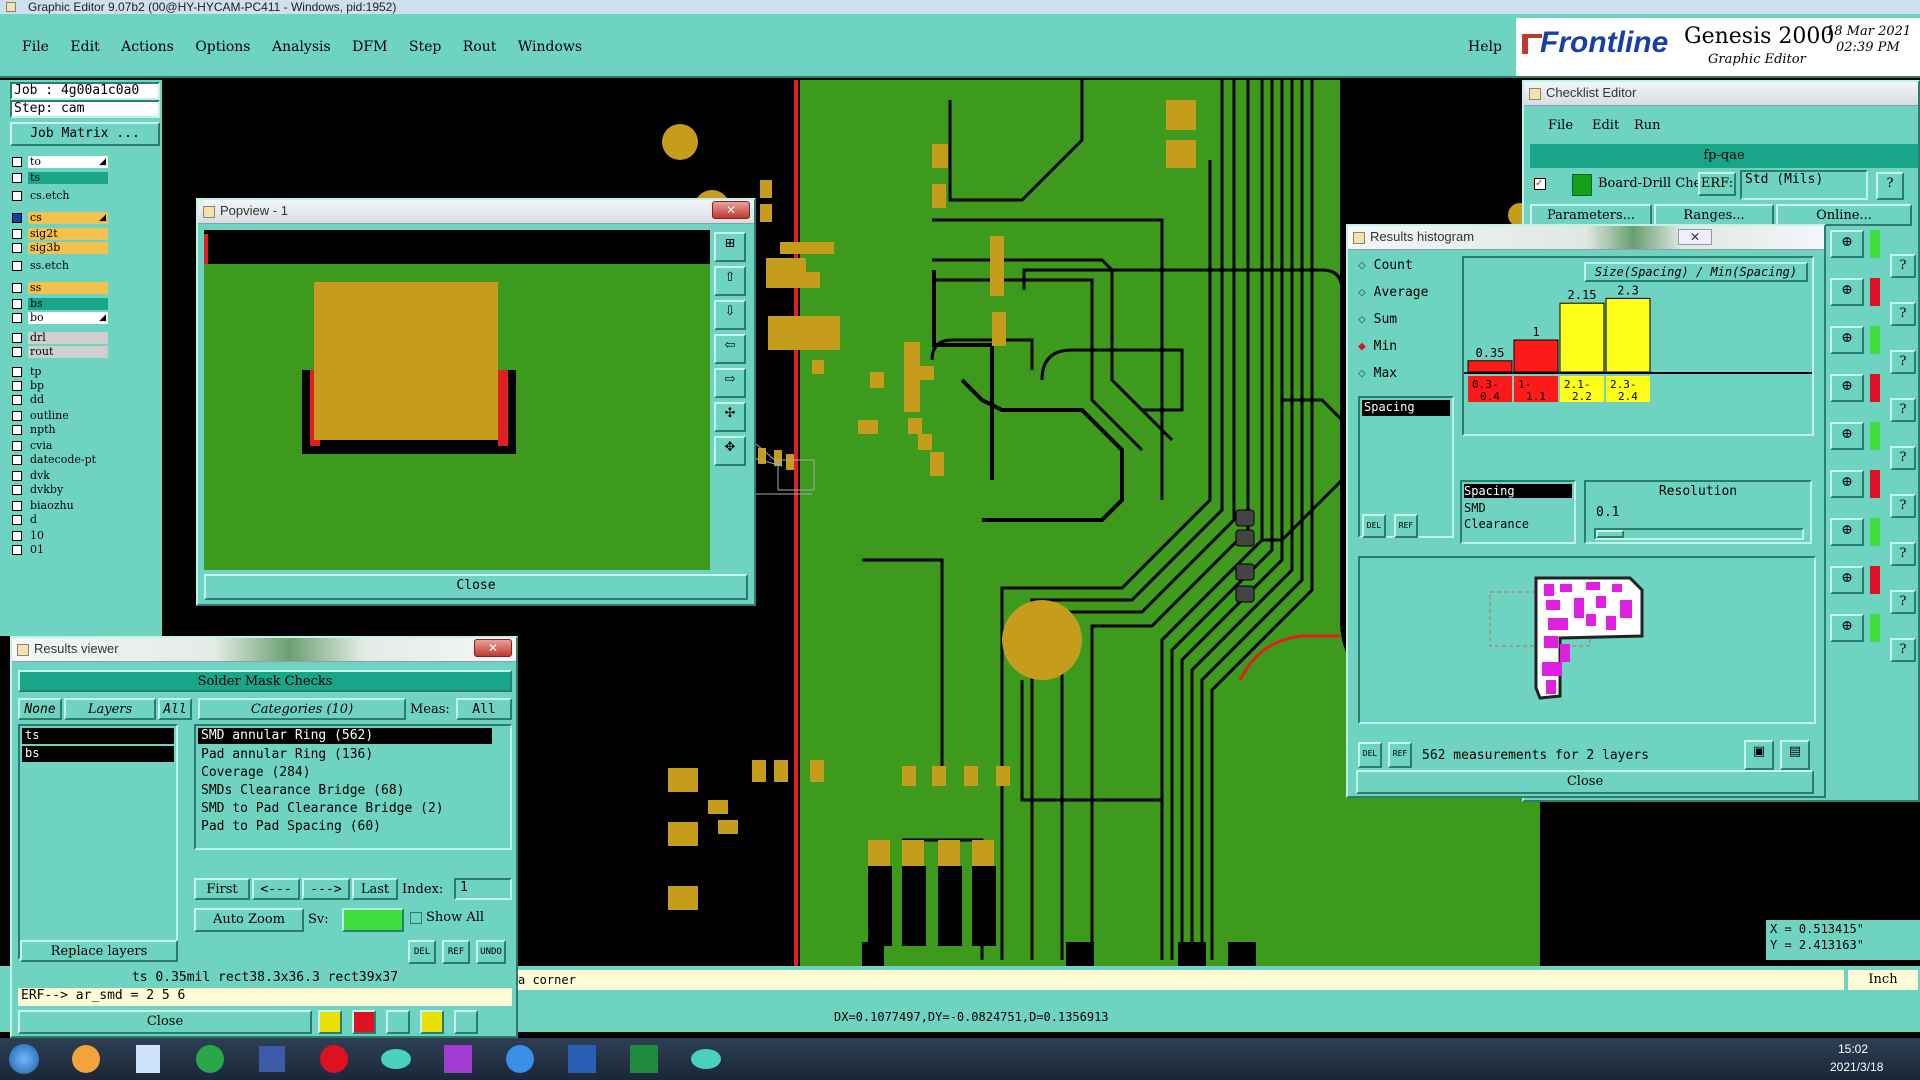  Describe the element at coordinates (373, 920) in the screenshot. I see `sv-color-select` at that location.